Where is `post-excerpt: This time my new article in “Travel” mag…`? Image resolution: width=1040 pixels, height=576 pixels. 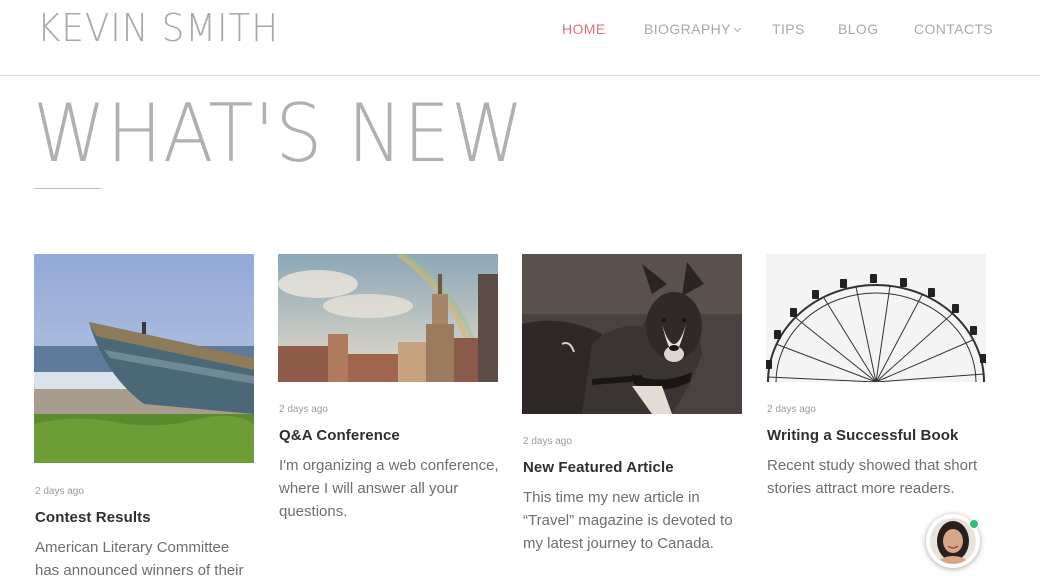
post-excerpt: This time my new article in “Travel” mag… is located at coordinates (628, 520).